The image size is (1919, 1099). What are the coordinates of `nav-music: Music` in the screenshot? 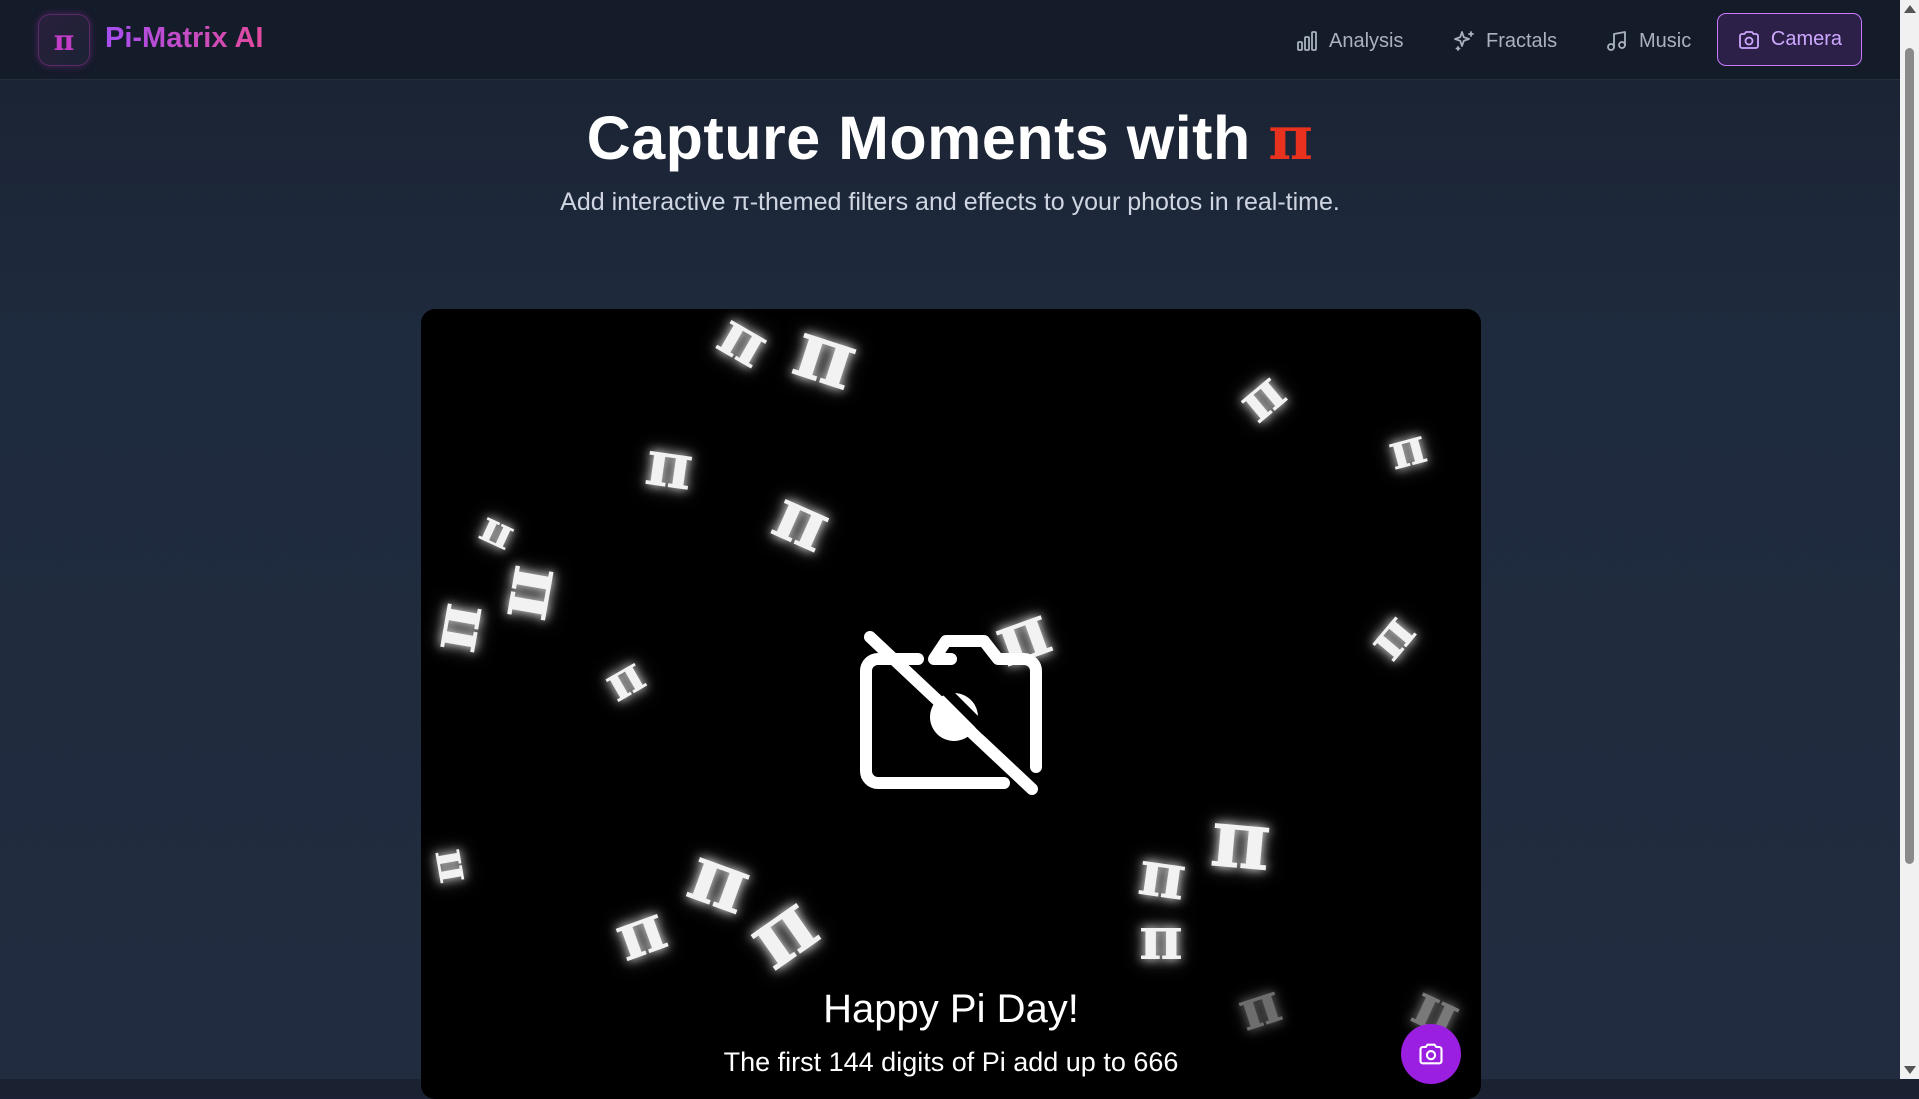 It's located at (1648, 41).